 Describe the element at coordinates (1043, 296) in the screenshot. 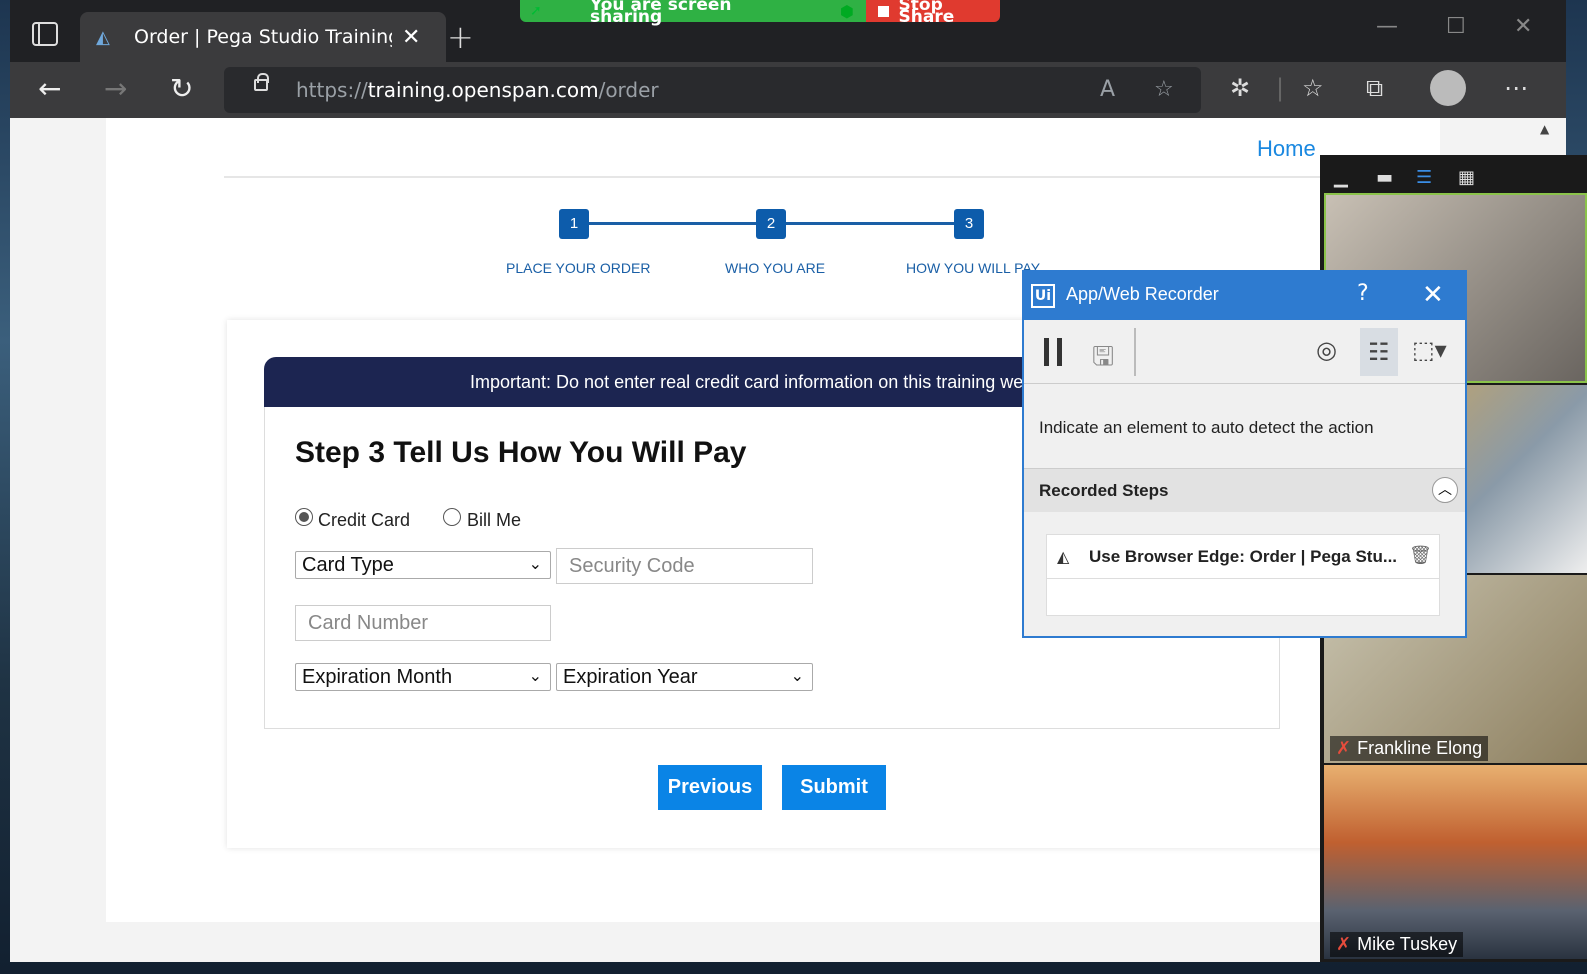

I see `uipath-logo: Ui` at that location.